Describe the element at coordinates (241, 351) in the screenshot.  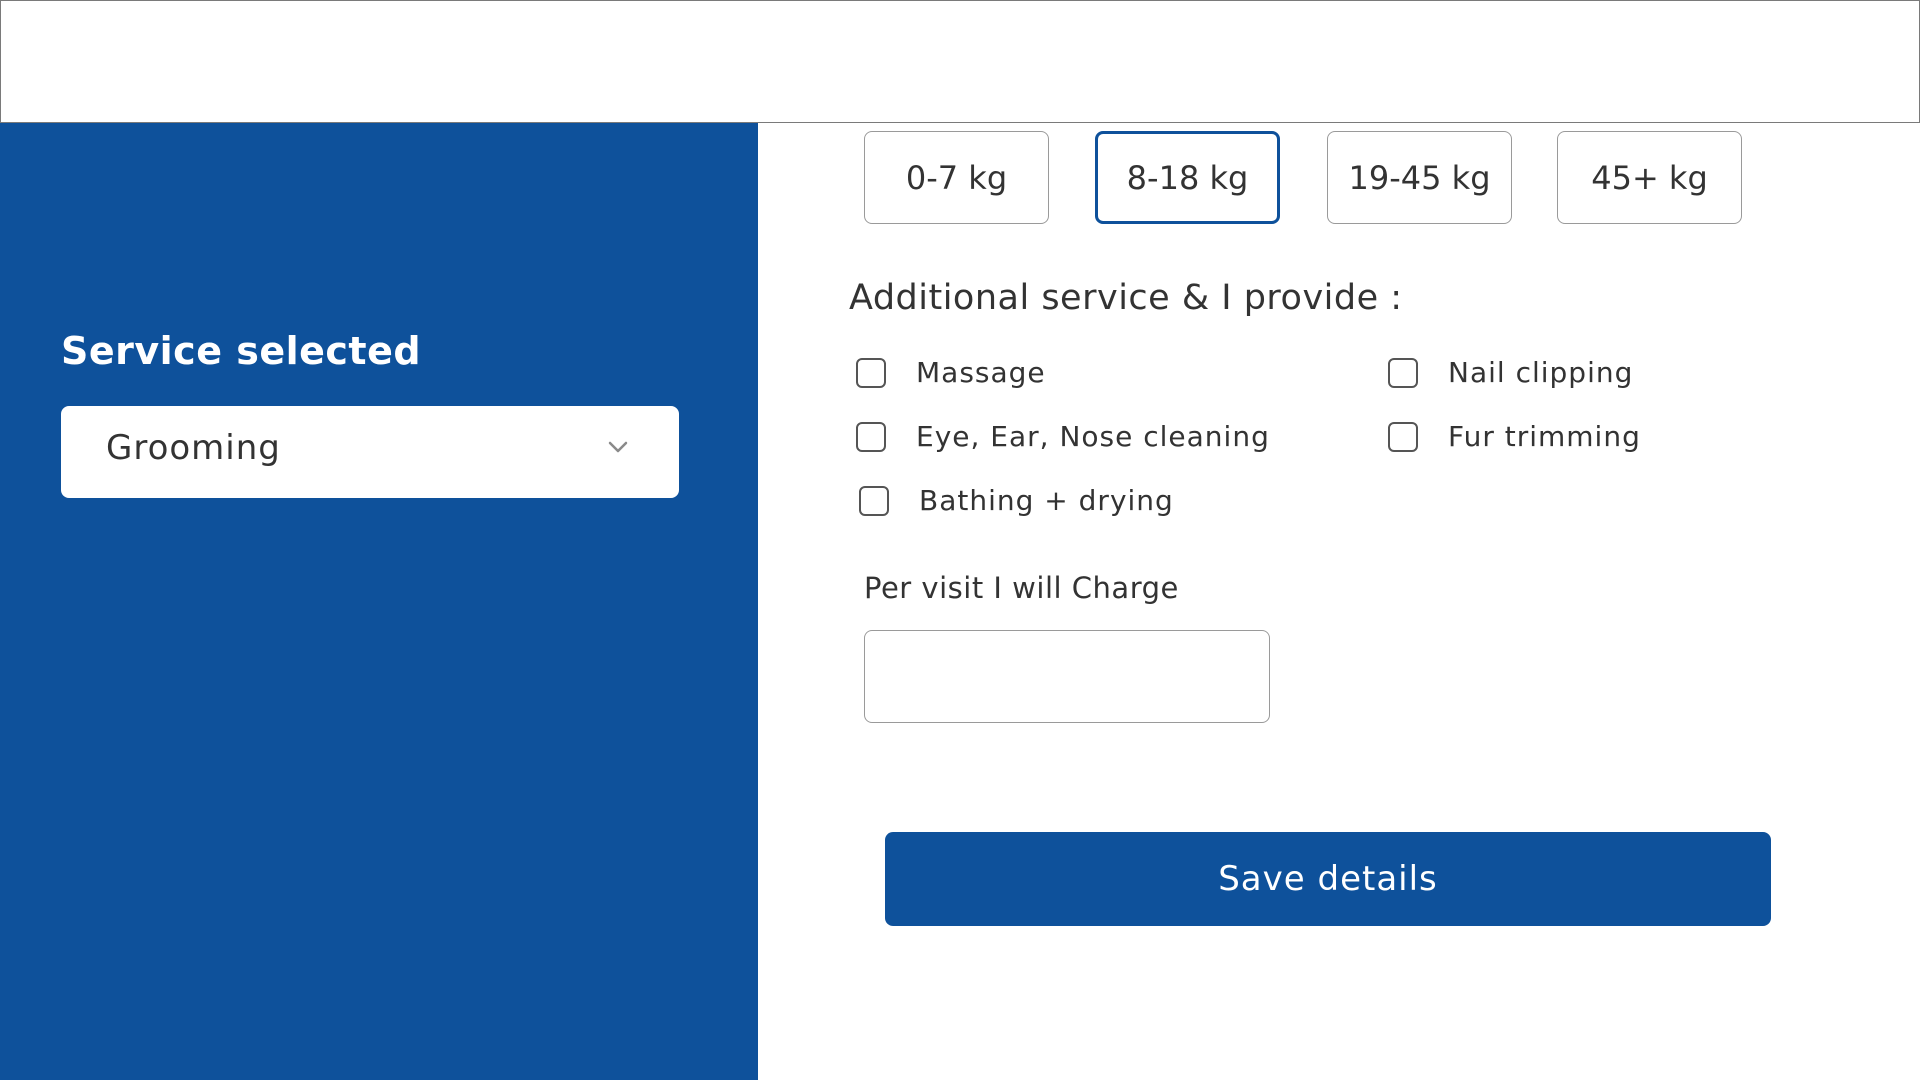
I see `service-selected-title: Service selected` at that location.